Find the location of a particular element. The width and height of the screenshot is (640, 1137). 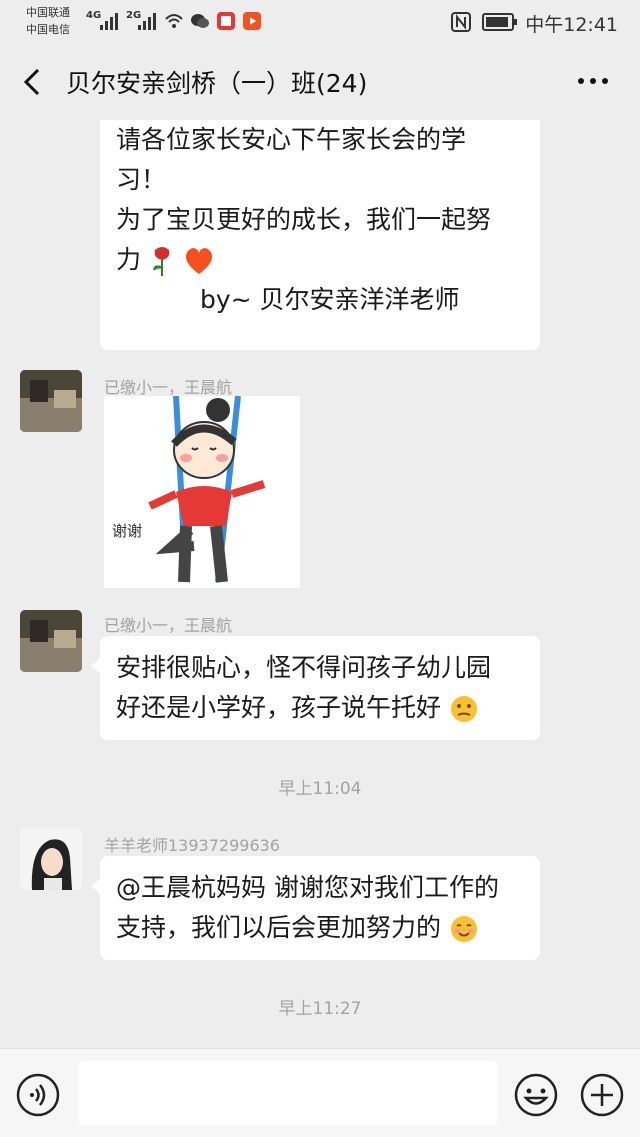

more-icon is located at coordinates (593, 81).